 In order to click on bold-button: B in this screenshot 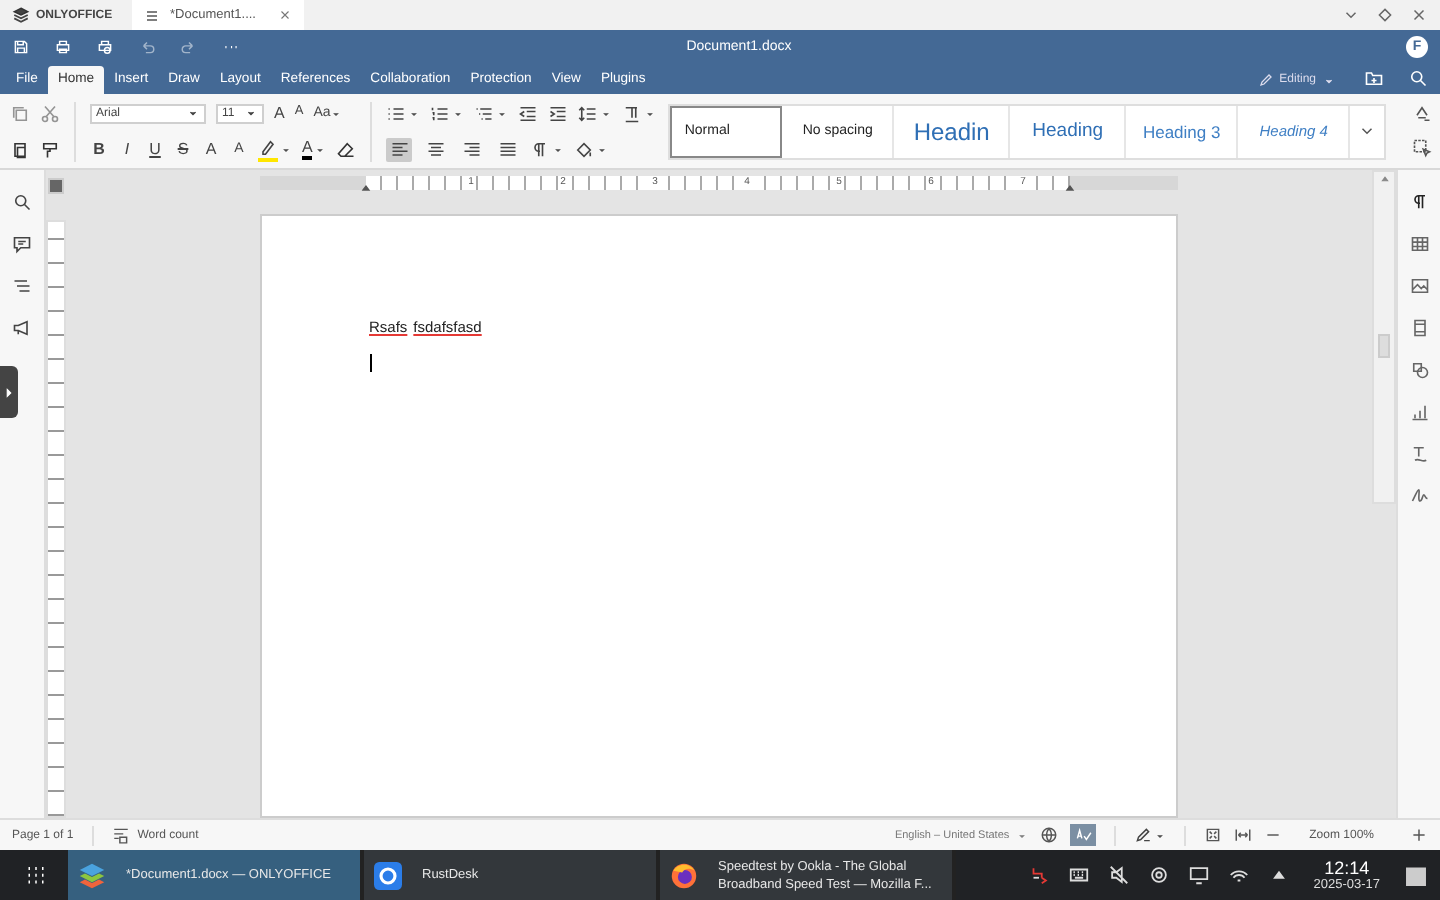, I will do `click(99, 149)`.